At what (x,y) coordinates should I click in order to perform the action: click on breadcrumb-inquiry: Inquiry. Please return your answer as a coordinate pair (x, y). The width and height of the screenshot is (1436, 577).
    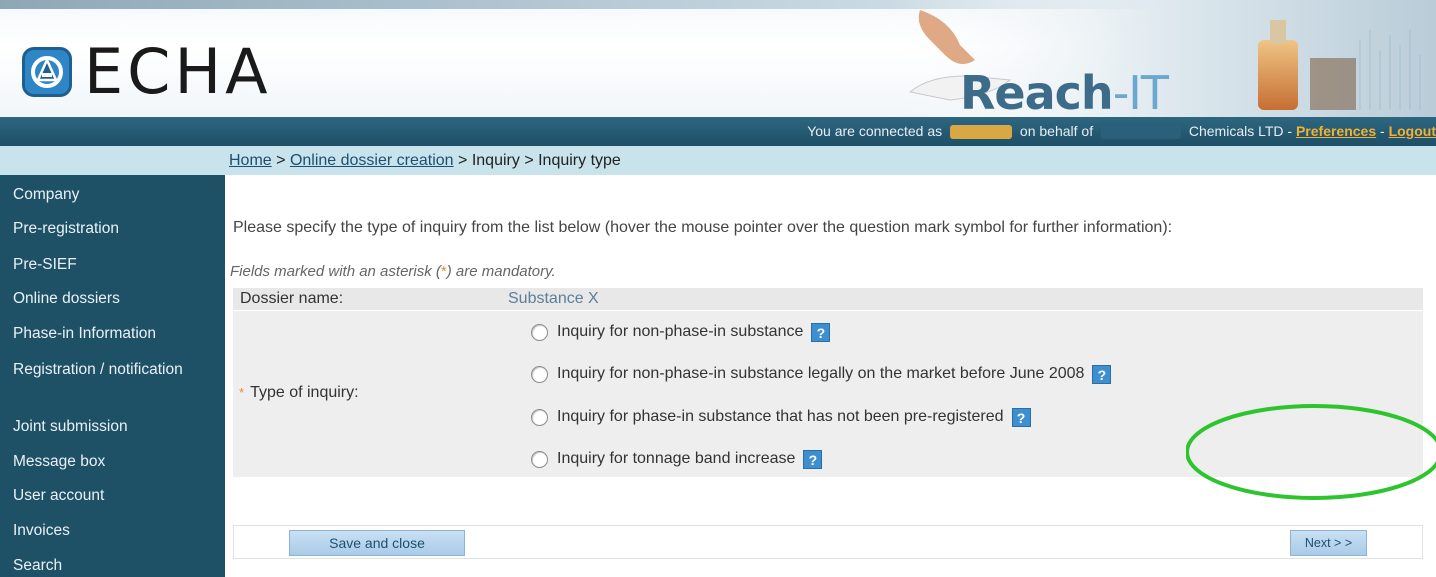
    Looking at the image, I should click on (495, 160).